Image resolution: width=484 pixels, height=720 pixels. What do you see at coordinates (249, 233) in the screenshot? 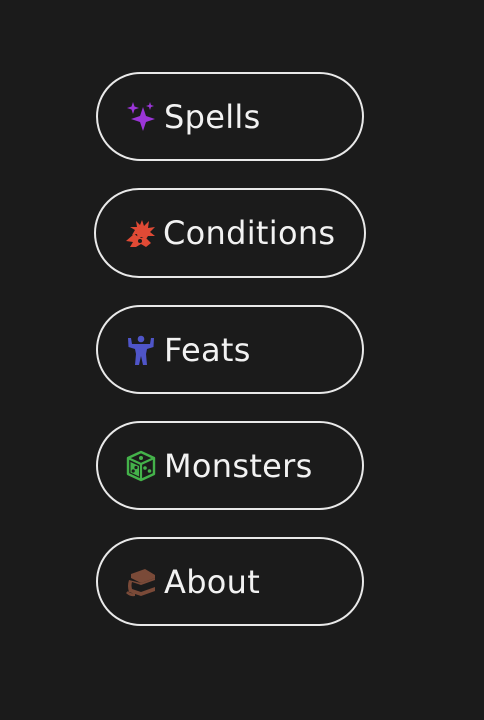
I see `conditions-label: Conditions` at bounding box center [249, 233].